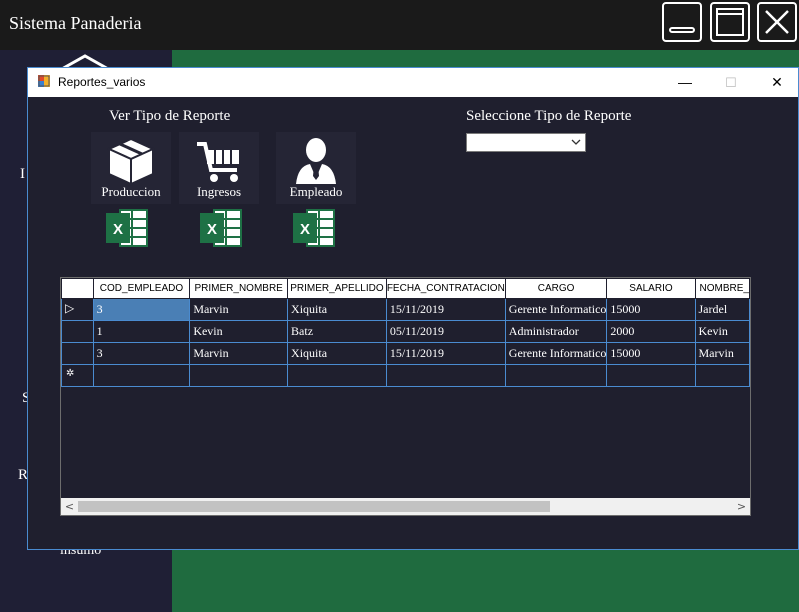 The image size is (799, 612). Describe the element at coordinates (399, 25) in the screenshot. I see `app-titlebar: Sistema Panaderia` at that location.